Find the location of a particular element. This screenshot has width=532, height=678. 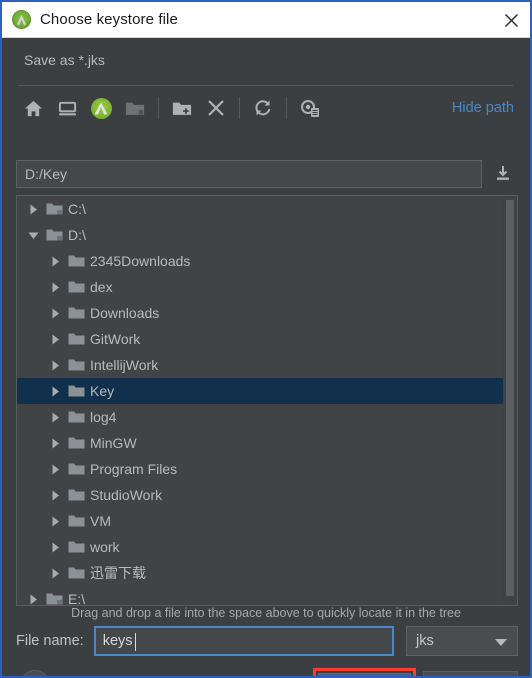

help-button: ? is located at coordinates (35, 673).